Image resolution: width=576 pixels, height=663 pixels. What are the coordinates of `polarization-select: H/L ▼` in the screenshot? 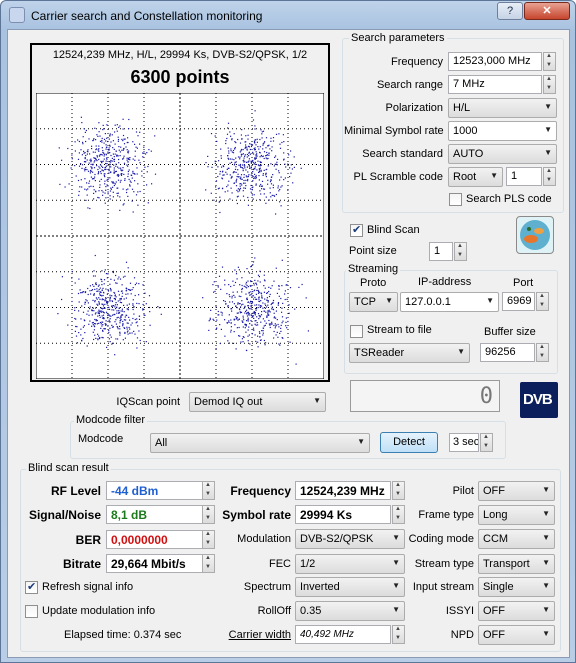 It's located at (502, 108).